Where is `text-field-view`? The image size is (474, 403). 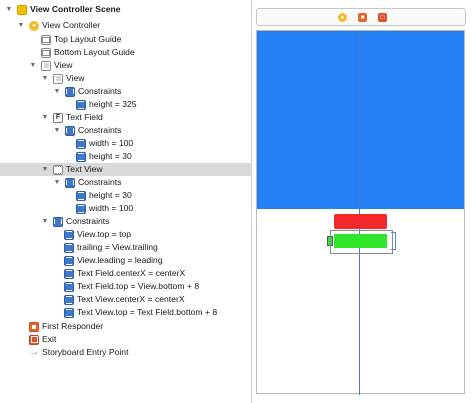 text-field-view is located at coordinates (360, 221).